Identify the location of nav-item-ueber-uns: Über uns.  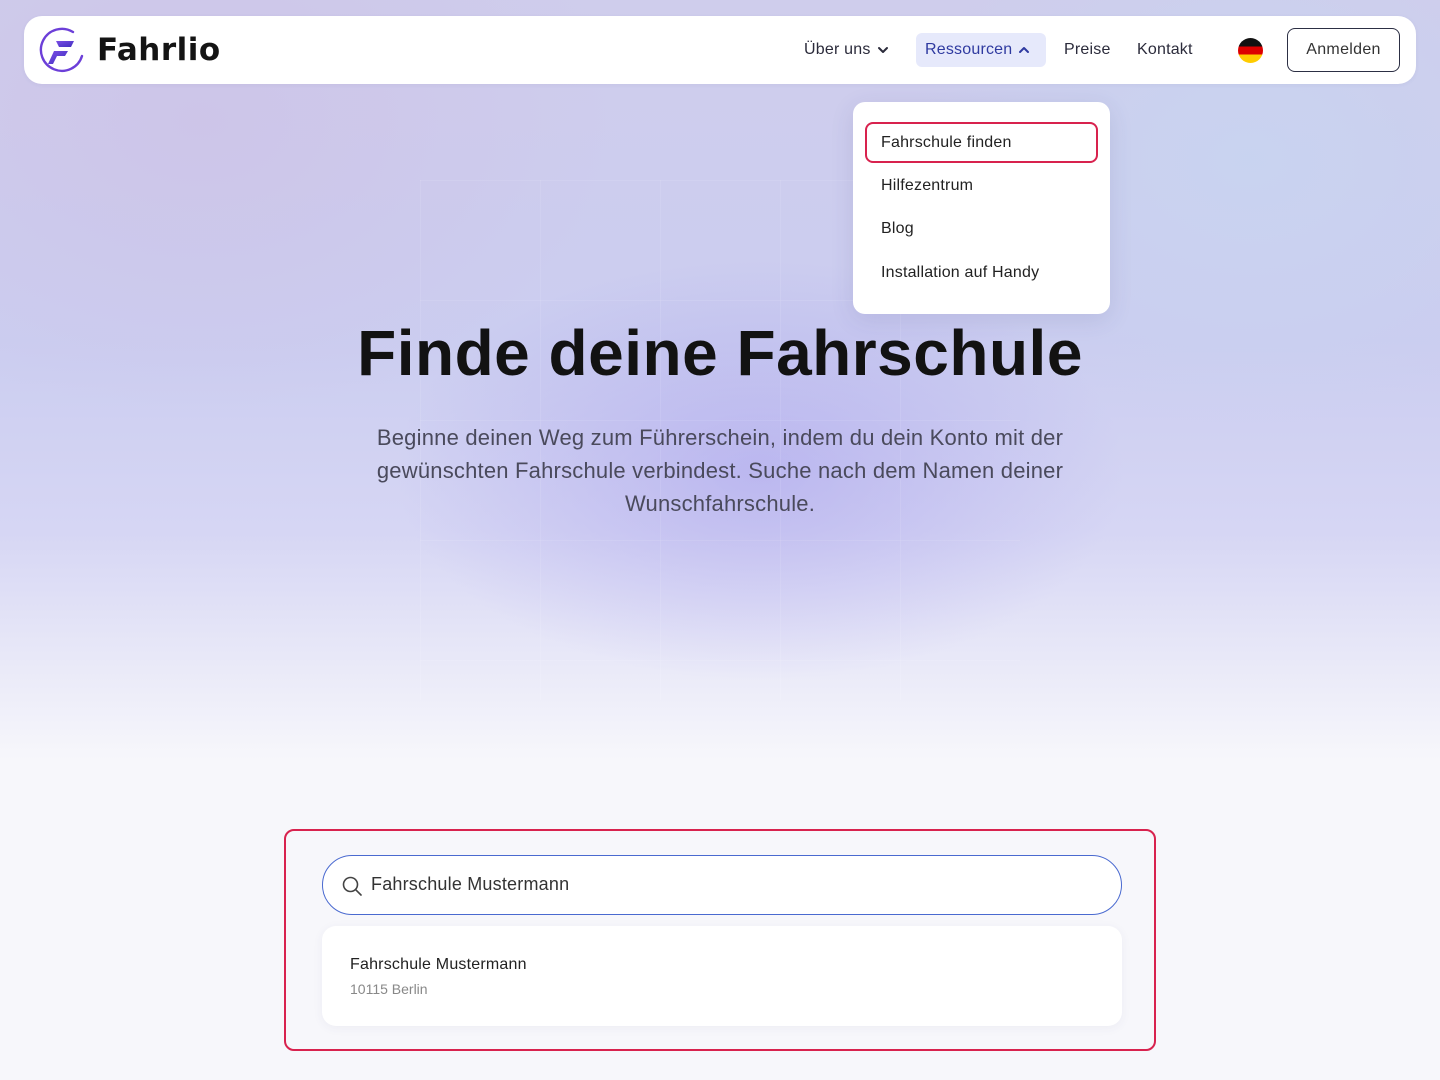
(846, 50).